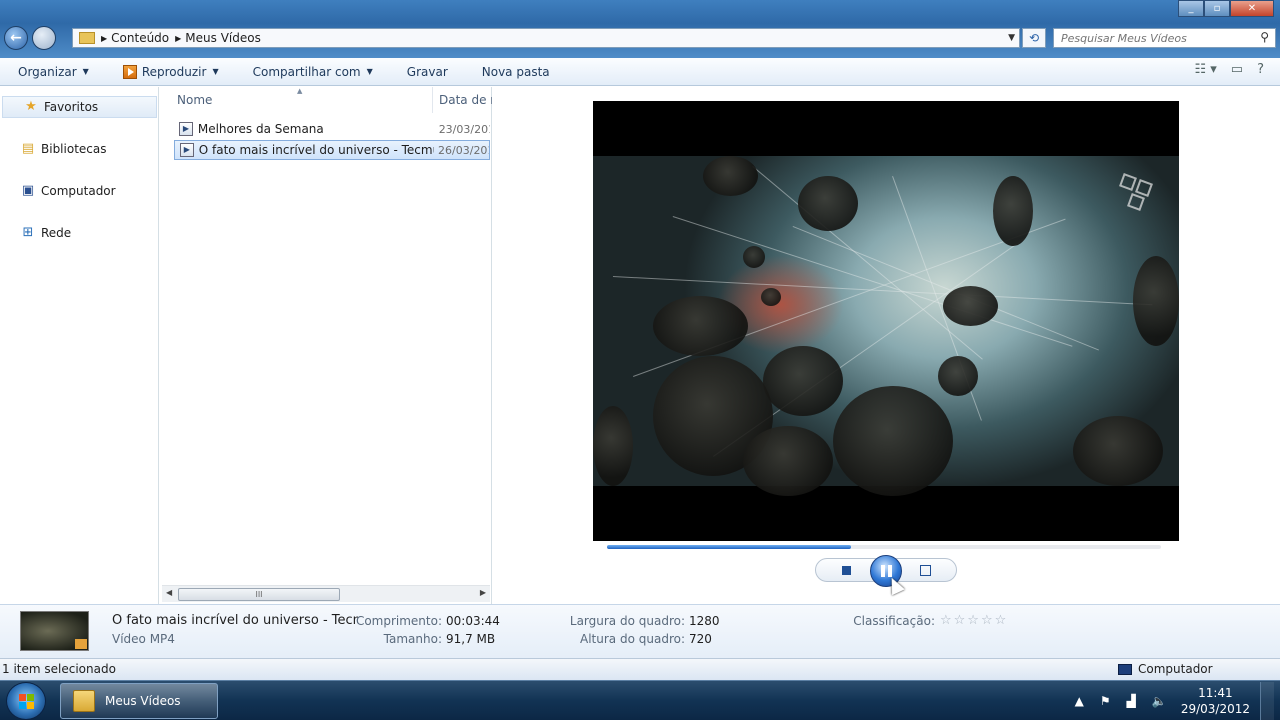 This screenshot has height=720, width=1280. Describe the element at coordinates (259, 594) in the screenshot. I see `scroll-thumb: III` at that location.